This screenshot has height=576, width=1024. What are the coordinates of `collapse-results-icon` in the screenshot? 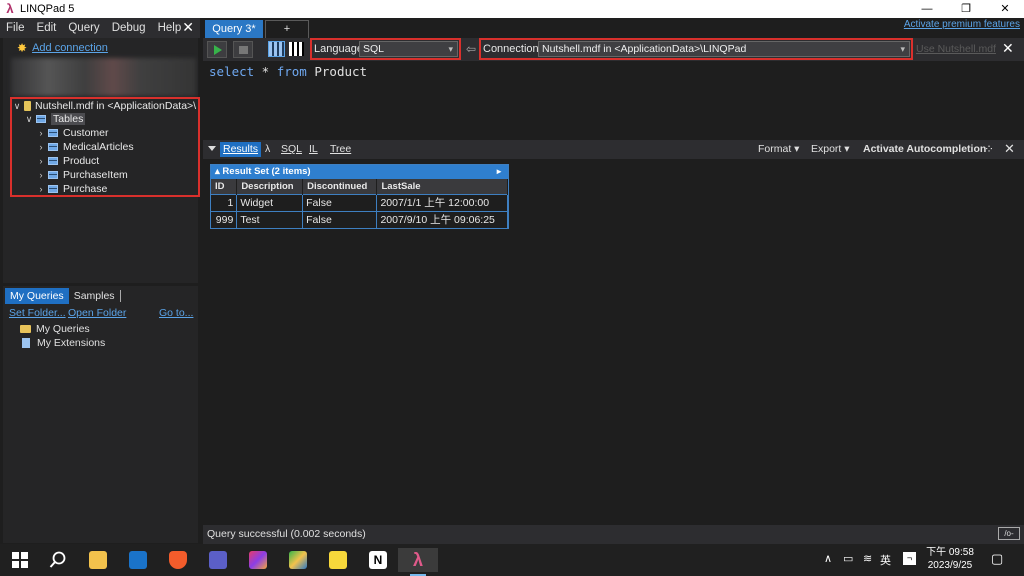 It's located at (212, 148).